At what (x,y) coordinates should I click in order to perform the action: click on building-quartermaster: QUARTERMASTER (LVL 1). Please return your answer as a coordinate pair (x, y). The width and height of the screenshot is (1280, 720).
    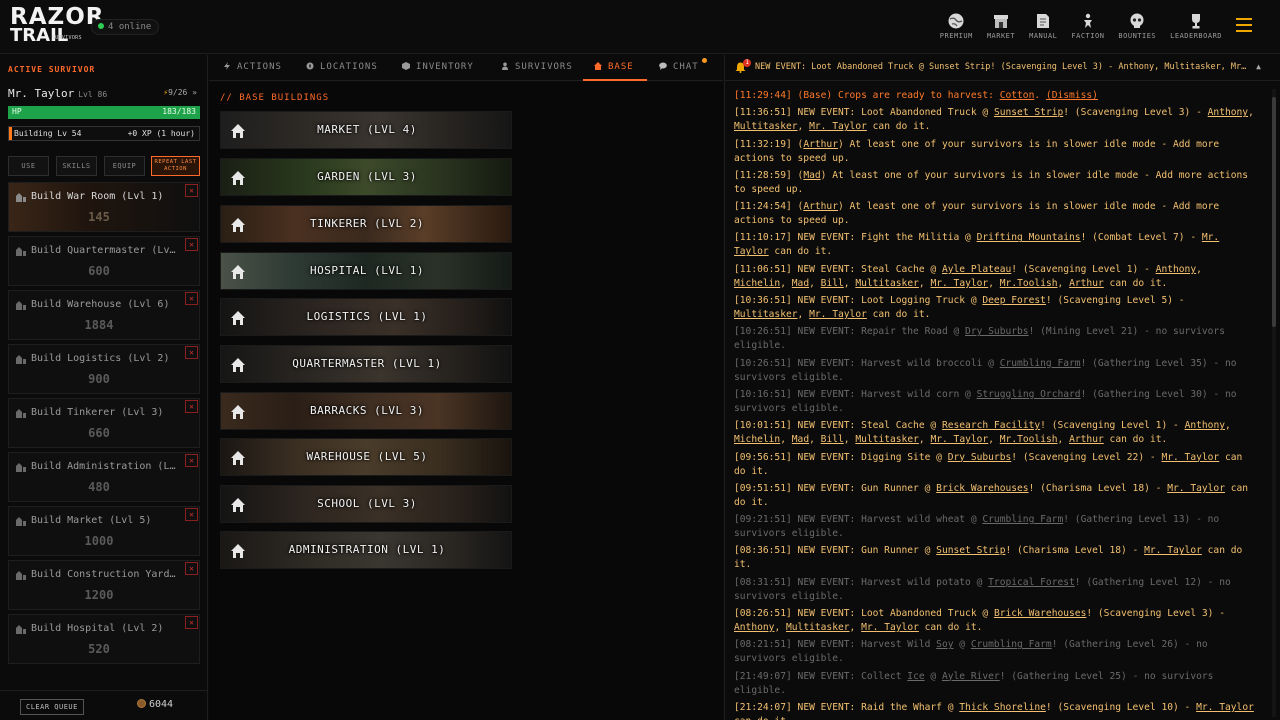
    Looking at the image, I should click on (366, 364).